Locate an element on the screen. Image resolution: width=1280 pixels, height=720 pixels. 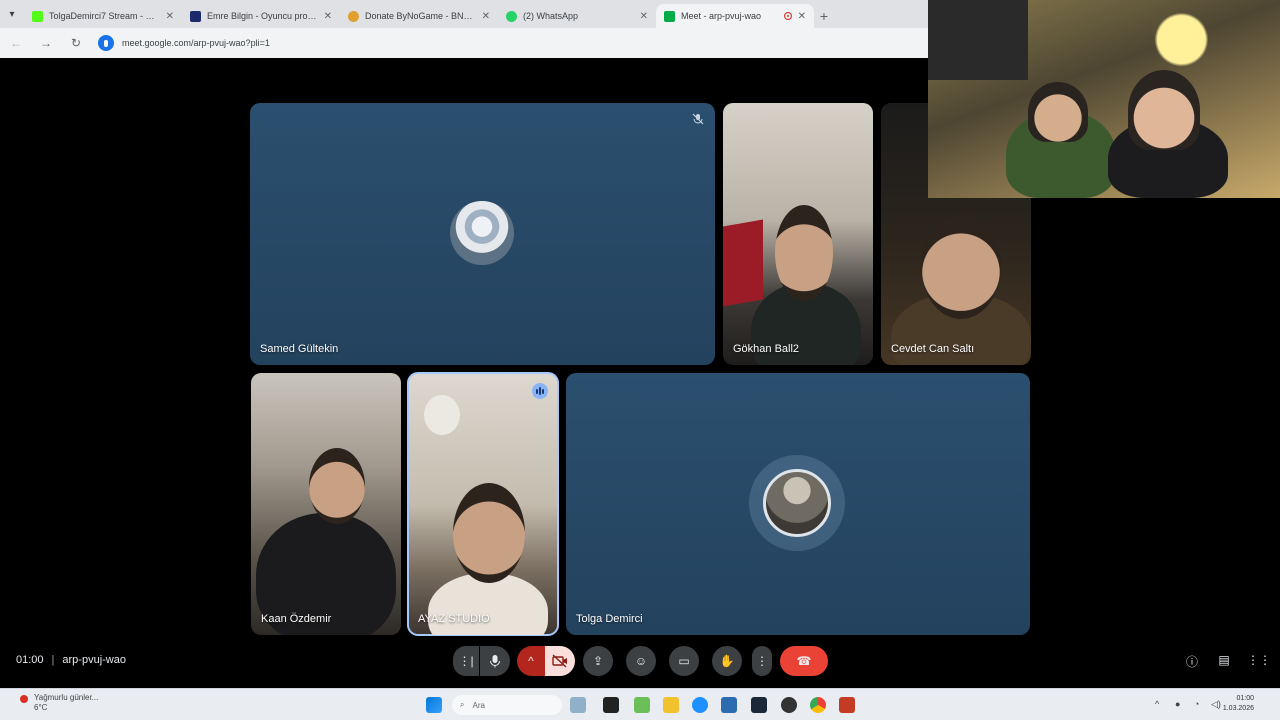
recording-indicator-icon is located at coordinates (787, 16).